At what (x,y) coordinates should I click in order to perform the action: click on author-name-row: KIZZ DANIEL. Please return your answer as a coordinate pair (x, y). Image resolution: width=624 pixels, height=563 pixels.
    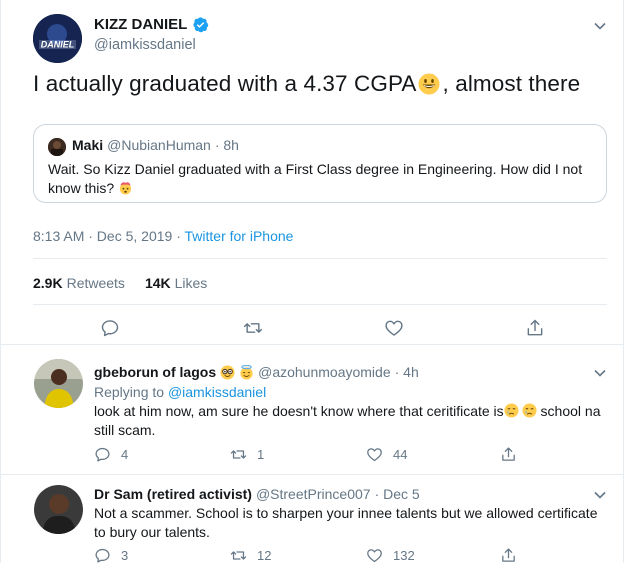
    Looking at the image, I should click on (151, 24).